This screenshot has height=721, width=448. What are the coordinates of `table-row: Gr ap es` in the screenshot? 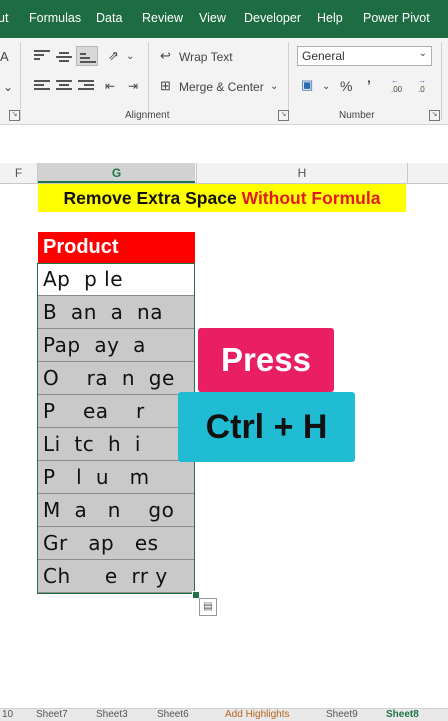 It's located at (116, 543).